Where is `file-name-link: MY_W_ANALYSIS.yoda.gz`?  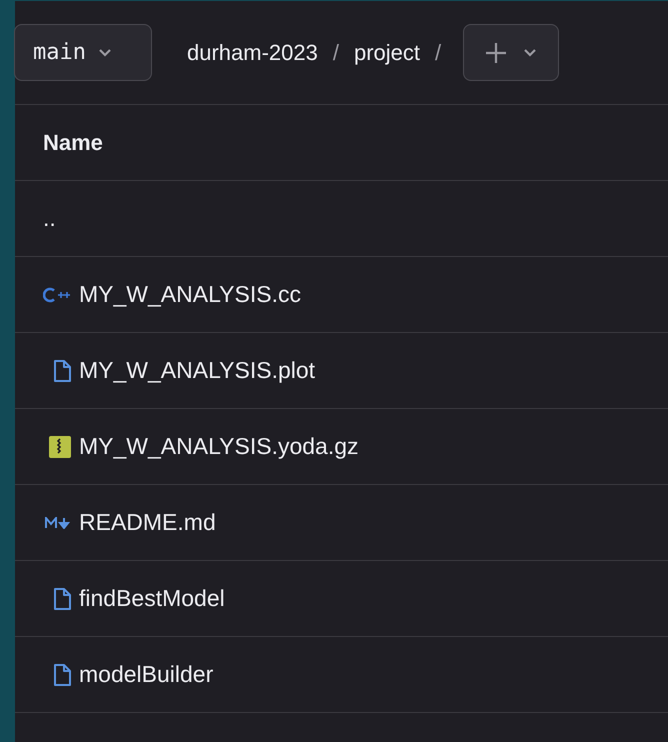 file-name-link: MY_W_ANALYSIS.yoda.gz is located at coordinates (219, 446).